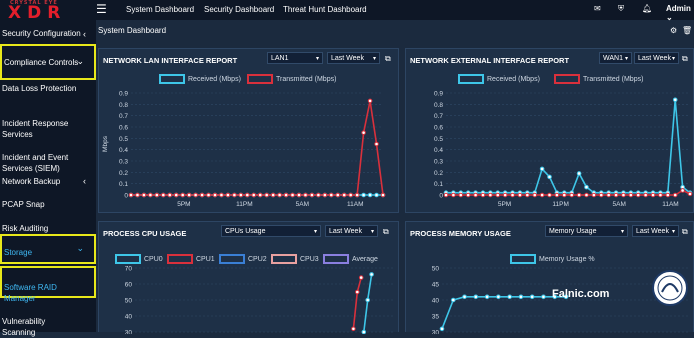 The height and width of the screenshot is (338, 694). What do you see at coordinates (673, 30) in the screenshot?
I see `gear-icon: ⚙` at bounding box center [673, 30].